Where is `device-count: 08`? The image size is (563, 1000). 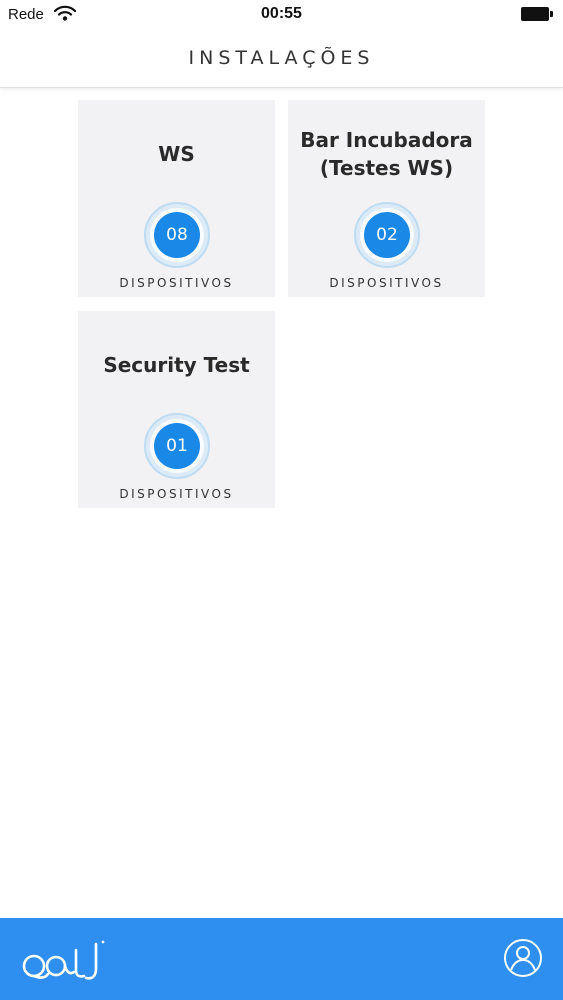
device-count: 08 is located at coordinates (177, 235).